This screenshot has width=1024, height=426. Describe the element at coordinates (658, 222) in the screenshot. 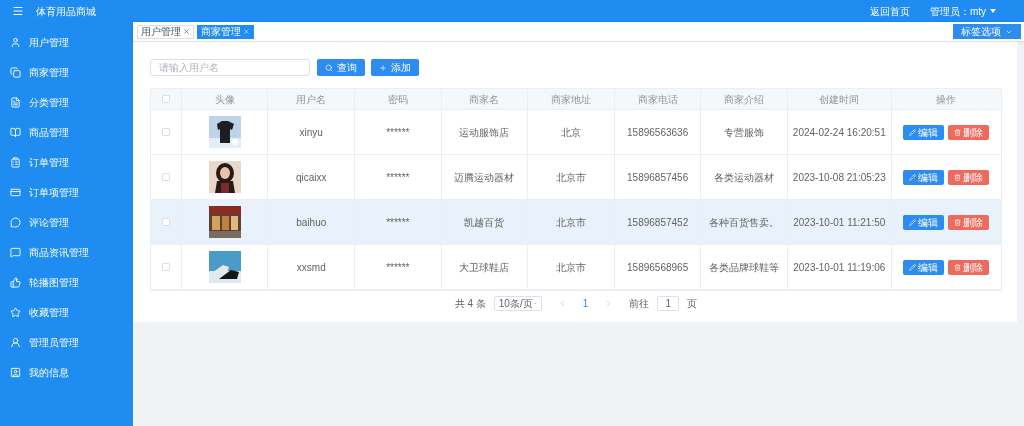

I see `table-cell-text: 15896857452` at that location.